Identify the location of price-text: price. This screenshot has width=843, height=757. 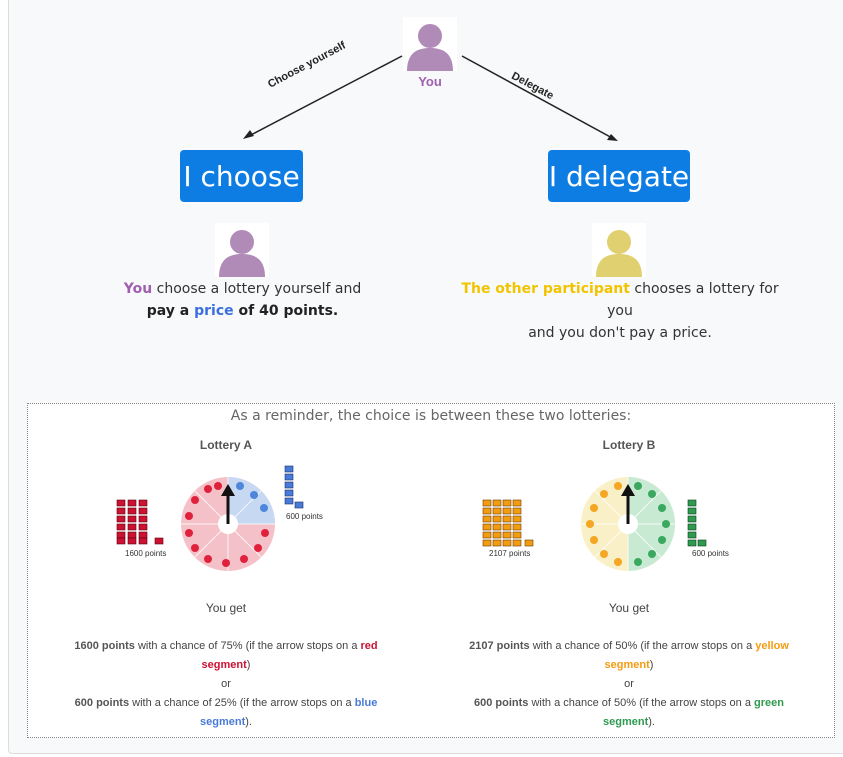
(214, 311).